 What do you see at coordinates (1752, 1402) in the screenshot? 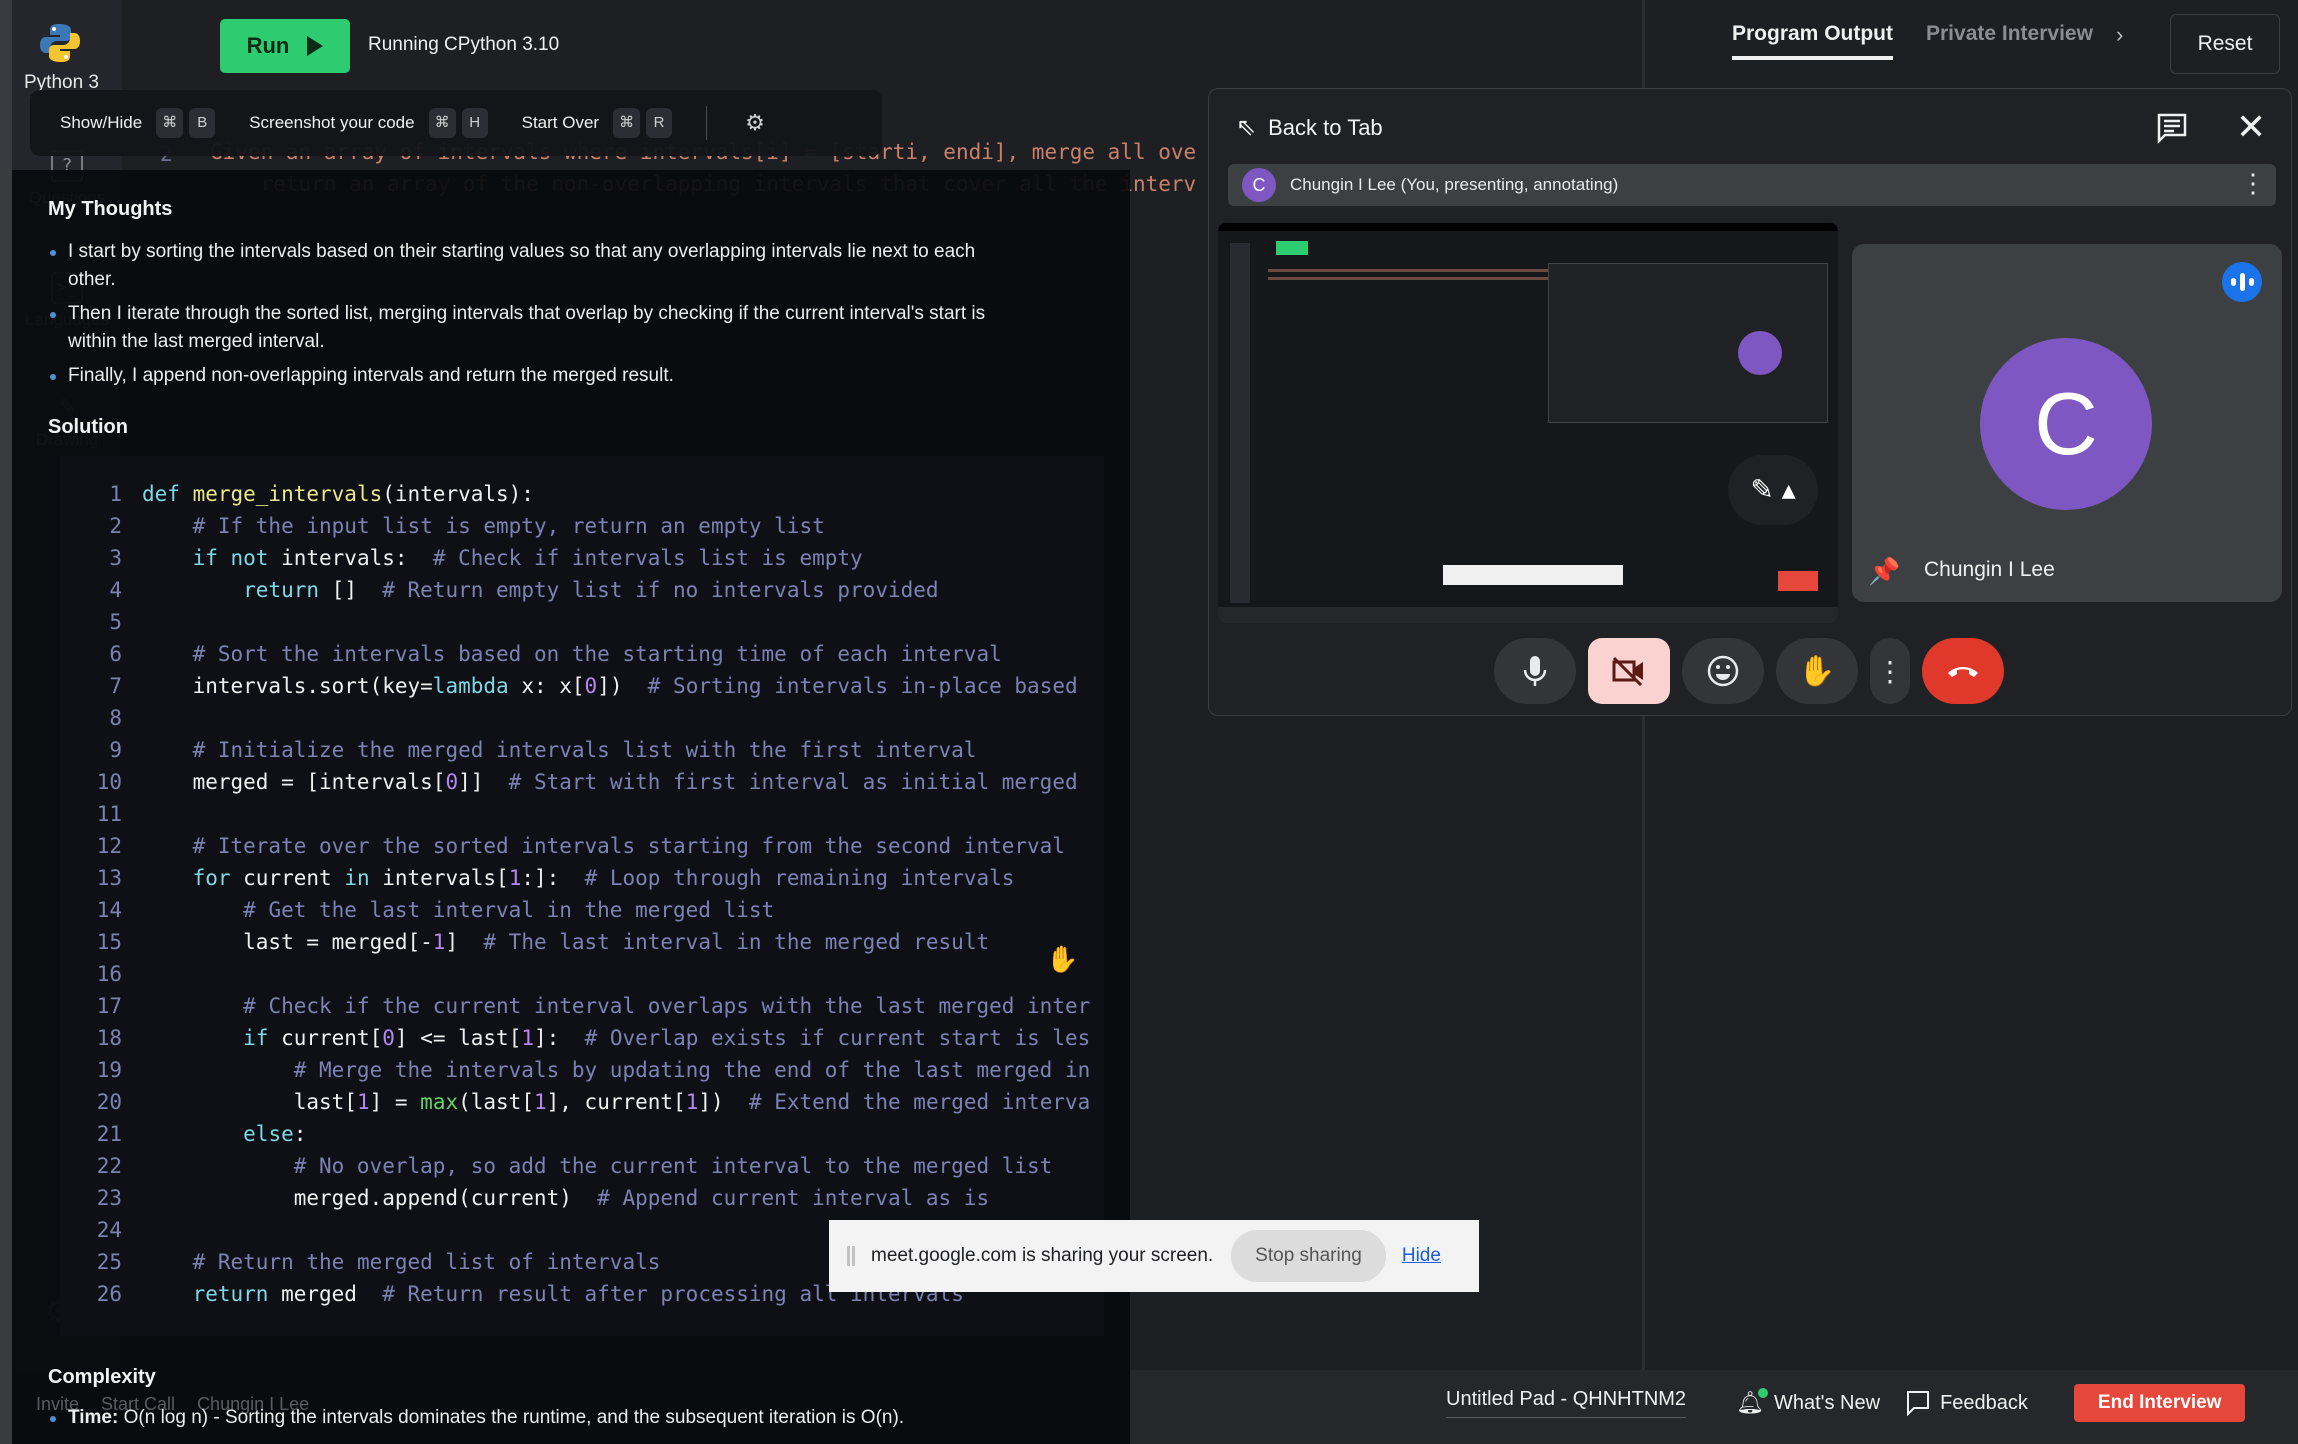
I see `bell-icon: 🔔︎` at bounding box center [1752, 1402].